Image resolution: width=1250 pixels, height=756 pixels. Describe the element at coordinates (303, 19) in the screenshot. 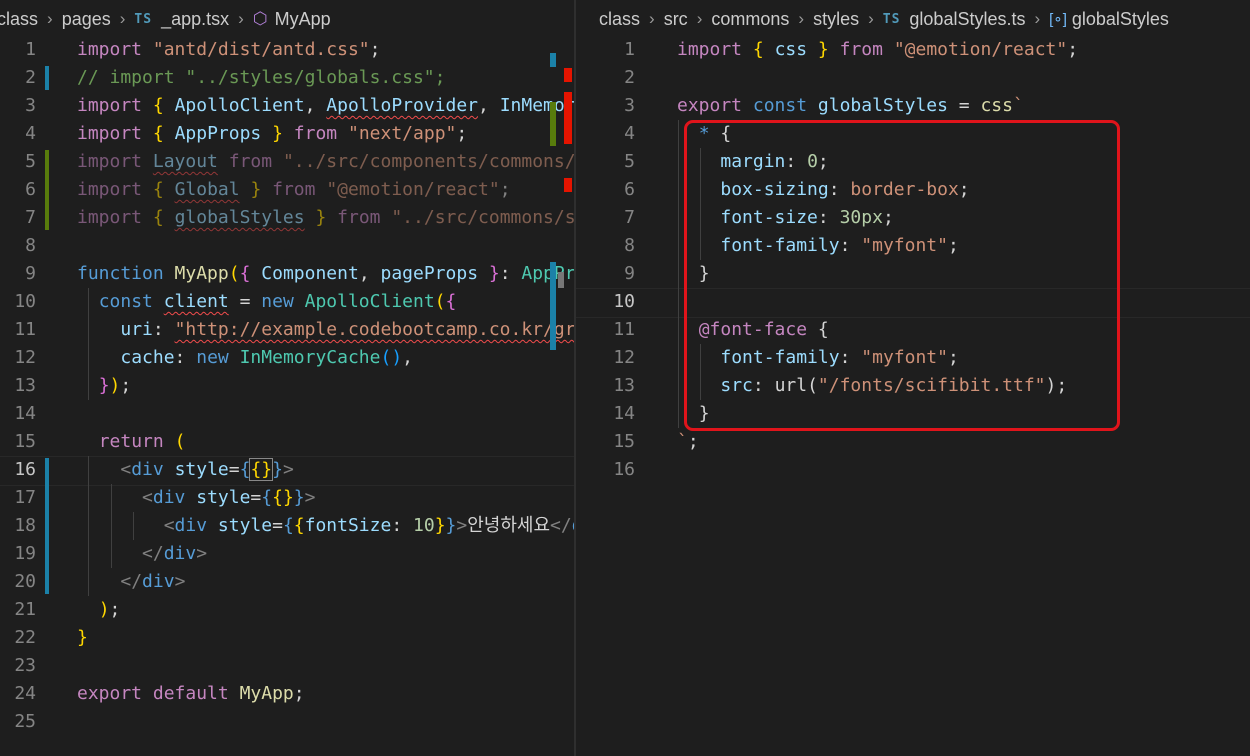

I see `breadcrumb-item-symbol: MyApp` at that location.